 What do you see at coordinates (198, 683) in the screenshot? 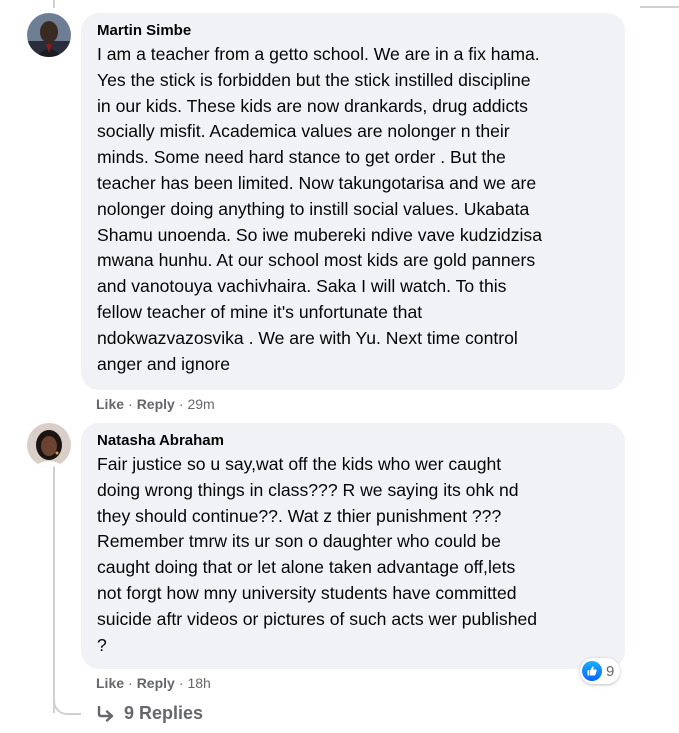
I see `comment-timestamp: 18h` at bounding box center [198, 683].